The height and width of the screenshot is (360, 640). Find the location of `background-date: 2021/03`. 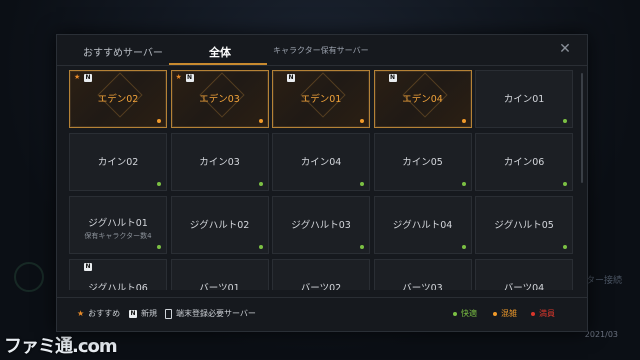

background-date: 2021/03 is located at coordinates (601, 334).